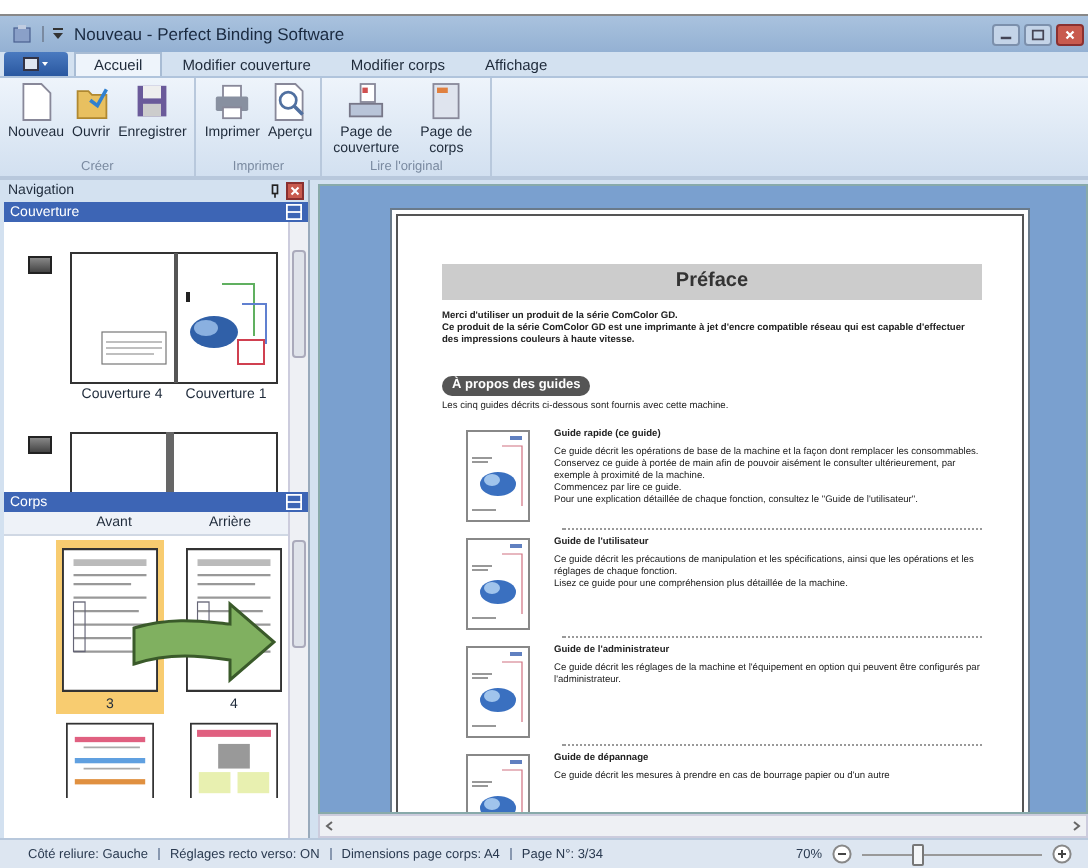 This screenshot has width=1088, height=868. What do you see at coordinates (209, 34) in the screenshot?
I see `window-title: Nouveau - Perfect Binding Software` at bounding box center [209, 34].